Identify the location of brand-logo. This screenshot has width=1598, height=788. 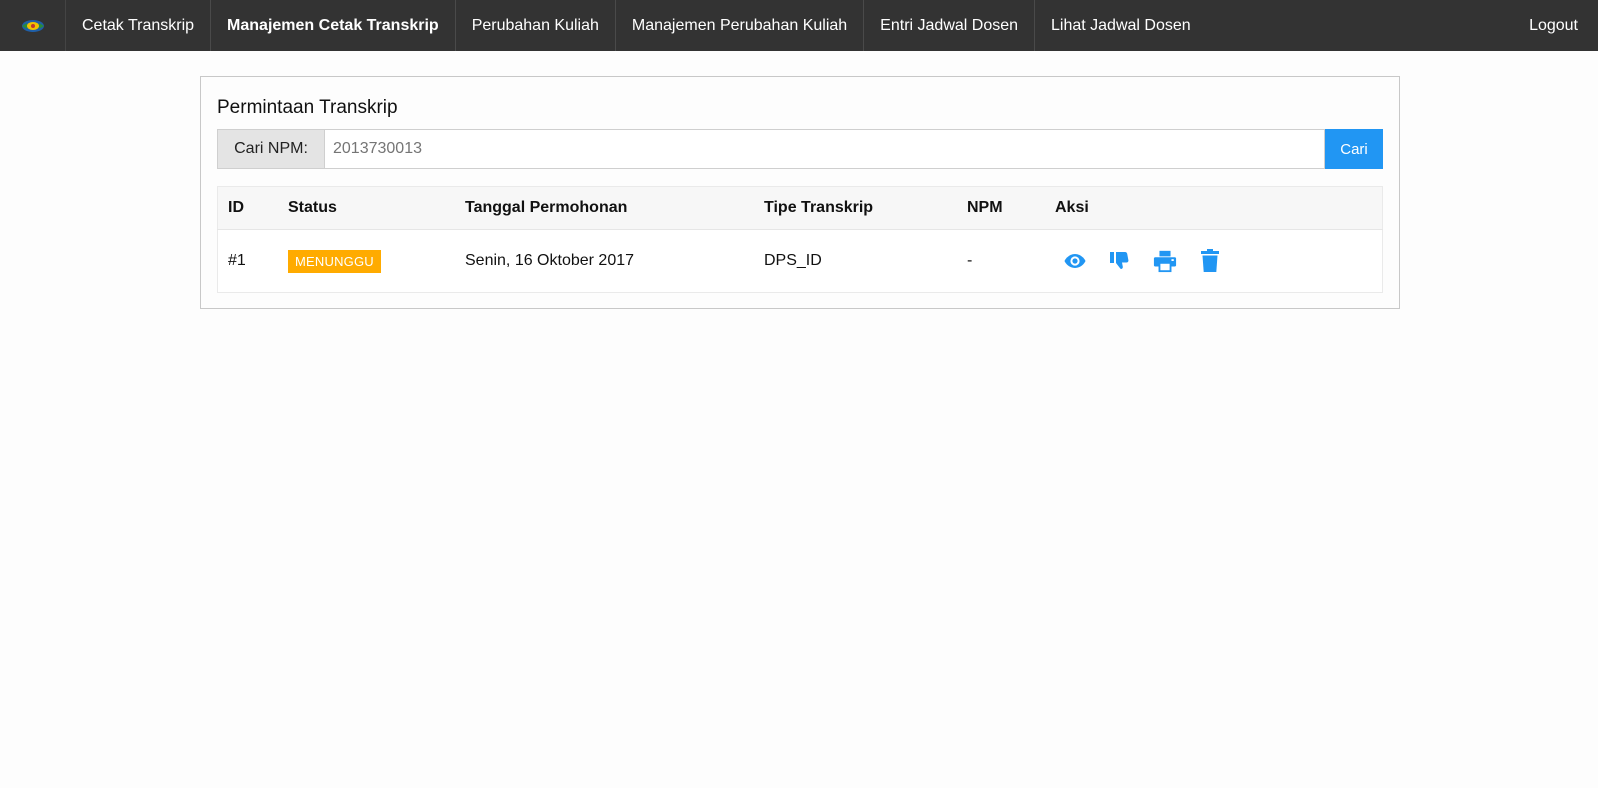
(33, 25).